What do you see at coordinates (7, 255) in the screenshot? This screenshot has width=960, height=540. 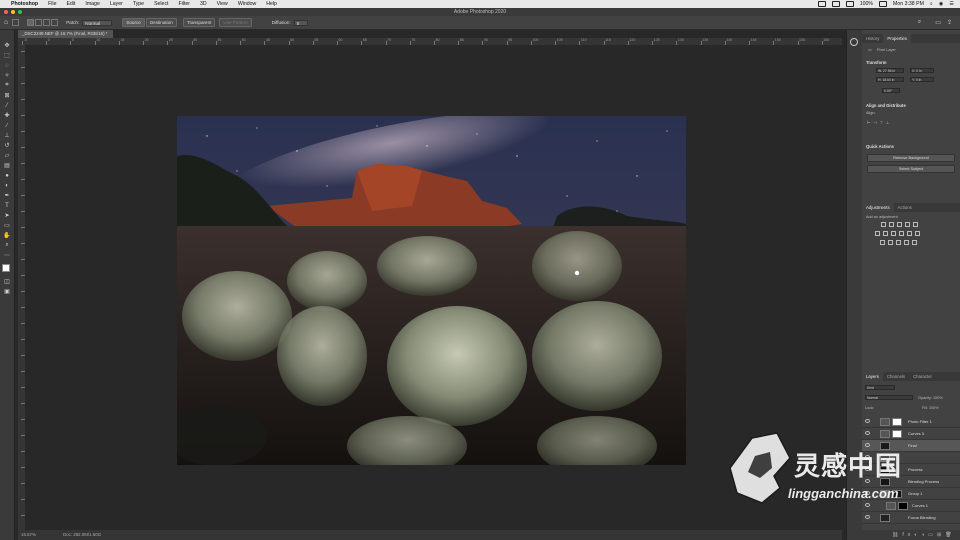 I see `more-tools-icon: ⋯` at bounding box center [7, 255].